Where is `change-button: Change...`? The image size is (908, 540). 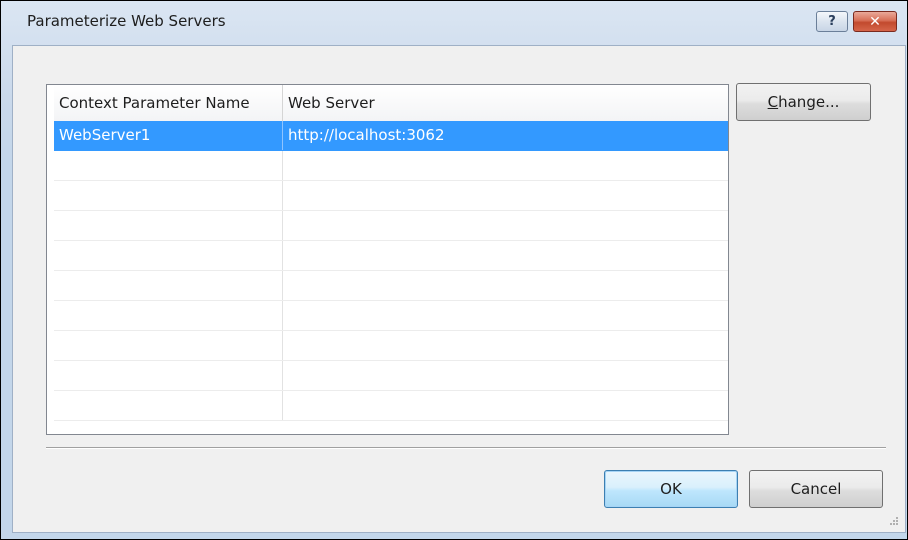
change-button: Change... is located at coordinates (803, 102).